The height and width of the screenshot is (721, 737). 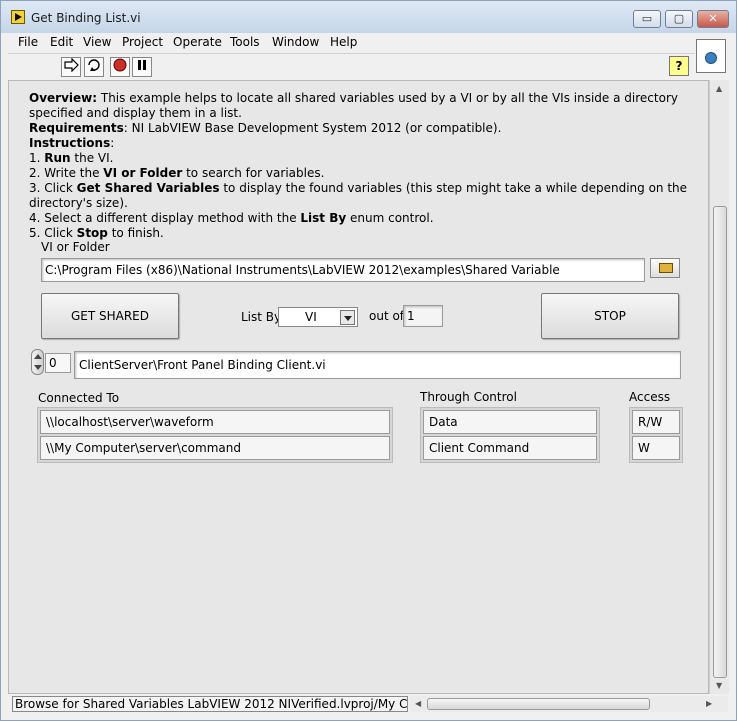 I want to click on vertical-scrollbar: ▲ ▼, so click(x=719, y=387).